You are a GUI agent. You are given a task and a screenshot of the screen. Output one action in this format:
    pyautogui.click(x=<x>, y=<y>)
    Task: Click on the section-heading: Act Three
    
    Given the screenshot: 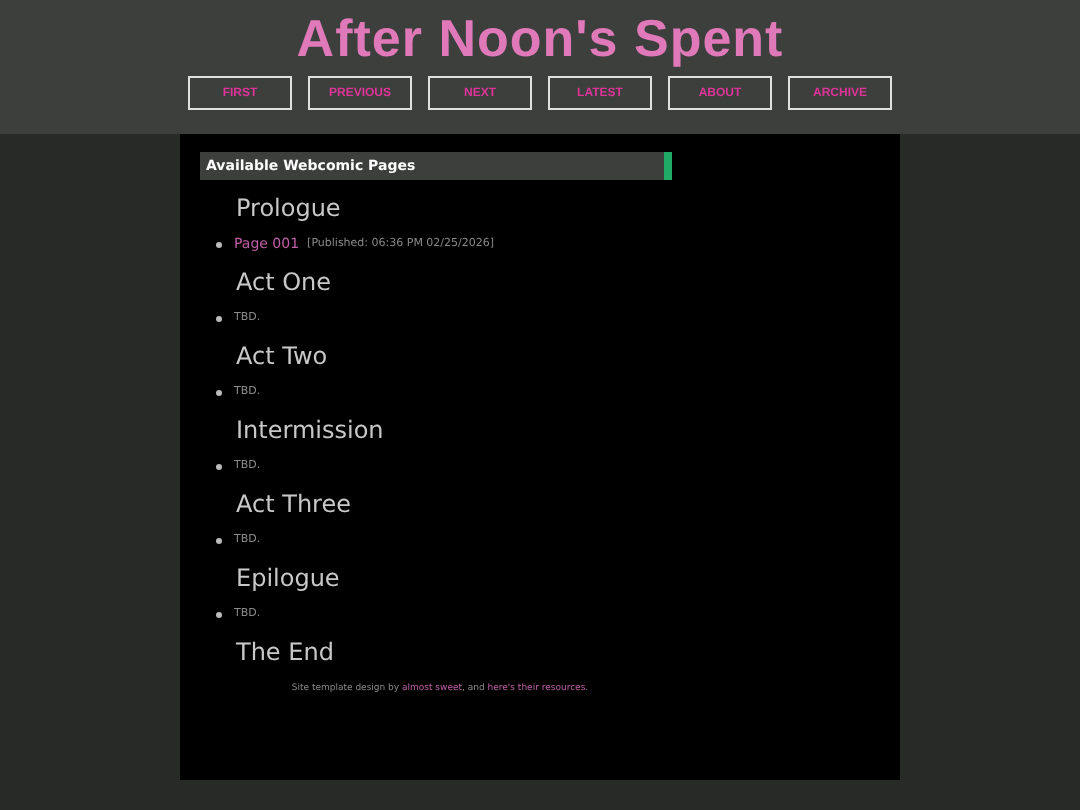 What is the action you would take?
    pyautogui.click(x=294, y=504)
    